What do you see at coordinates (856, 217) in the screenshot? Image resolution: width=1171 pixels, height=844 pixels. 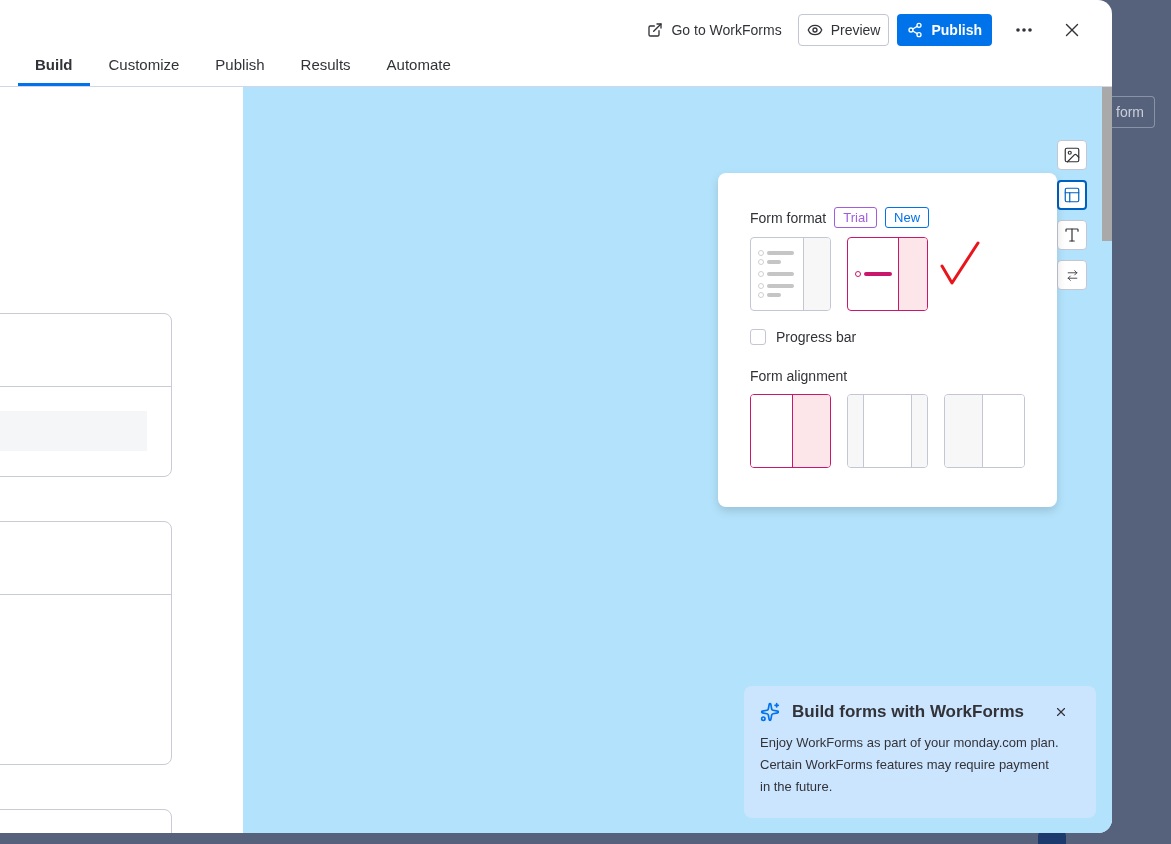 I see `badge: Trial` at bounding box center [856, 217].